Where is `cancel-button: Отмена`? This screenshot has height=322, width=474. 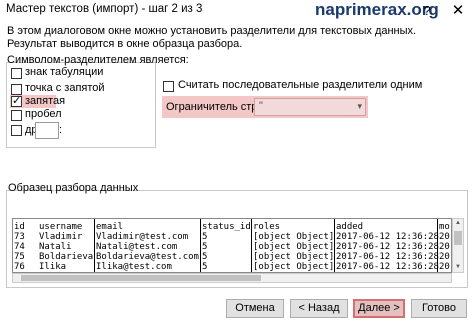 cancel-button: Отмена is located at coordinates (255, 308).